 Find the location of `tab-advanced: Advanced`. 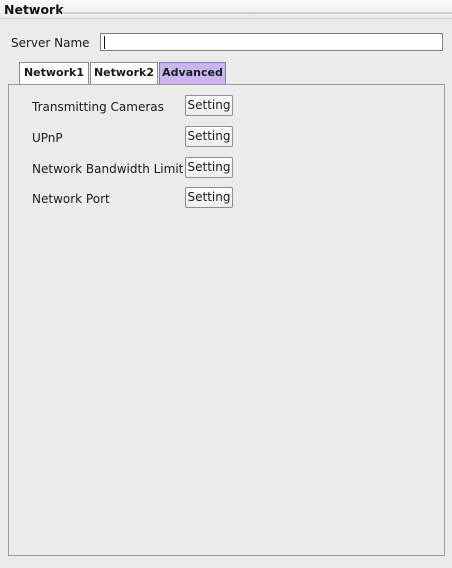

tab-advanced: Advanced is located at coordinates (192, 73).